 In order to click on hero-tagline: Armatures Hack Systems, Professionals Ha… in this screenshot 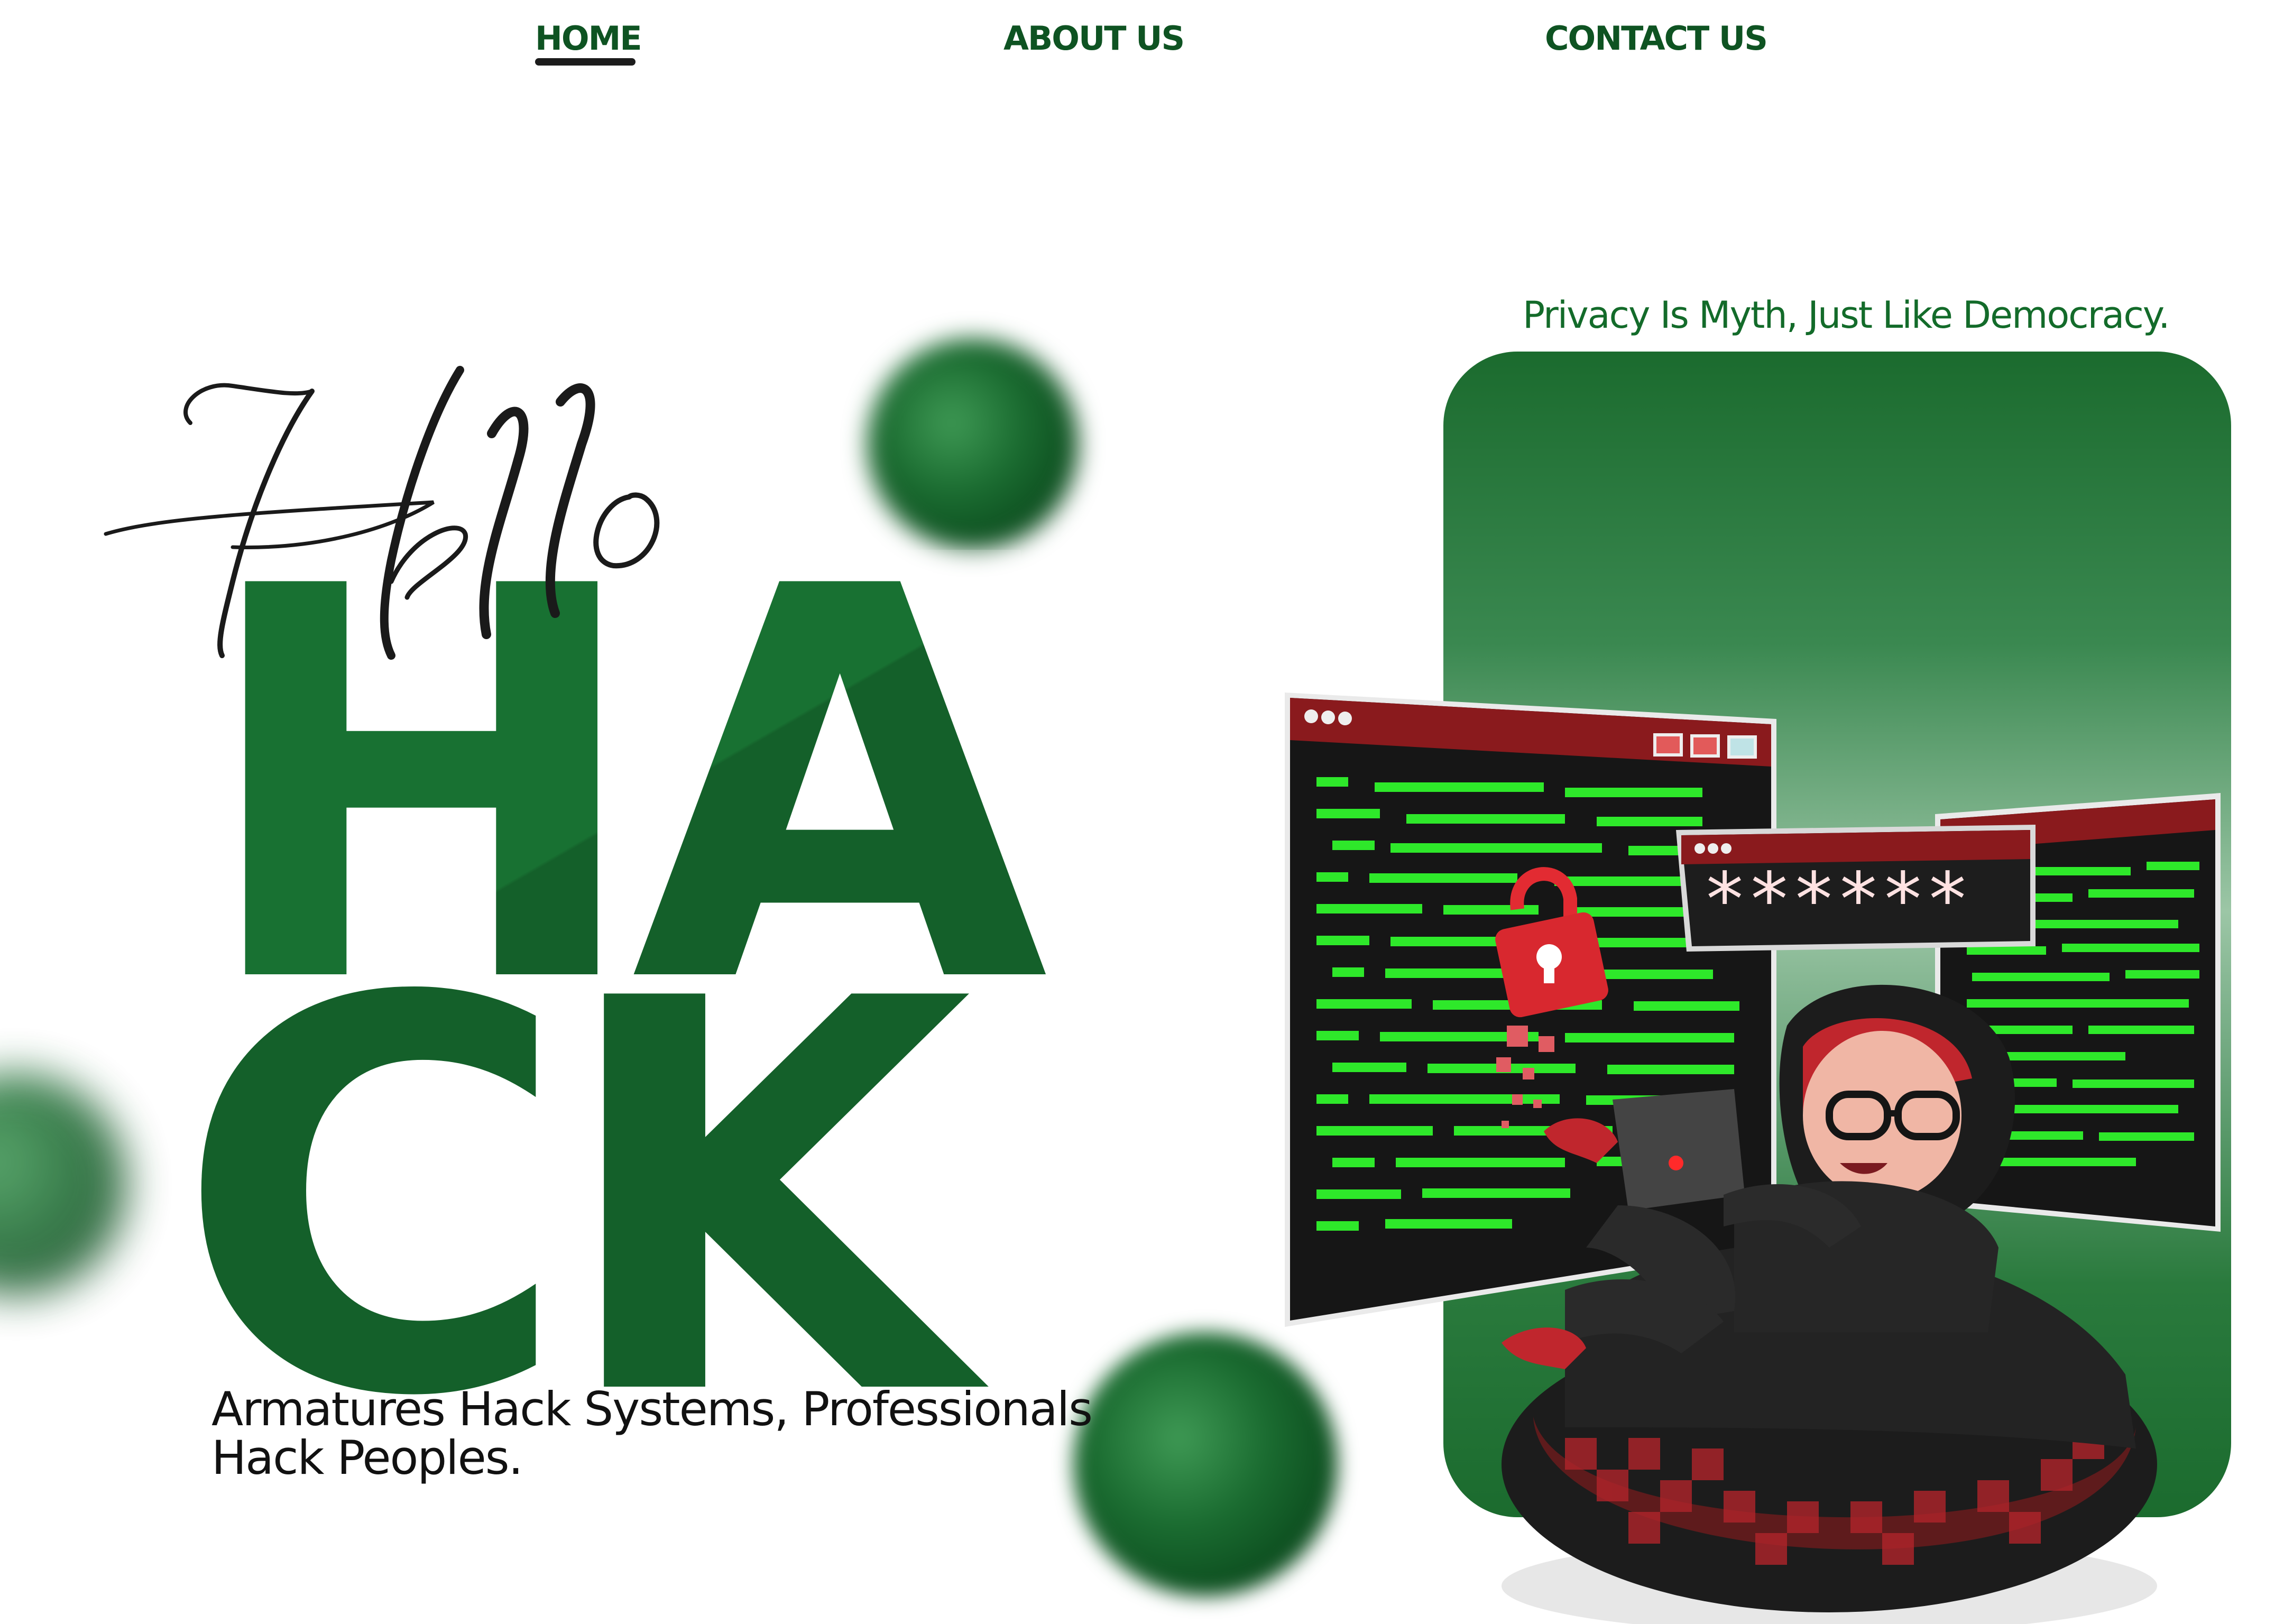, I will do `click(652, 1434)`.